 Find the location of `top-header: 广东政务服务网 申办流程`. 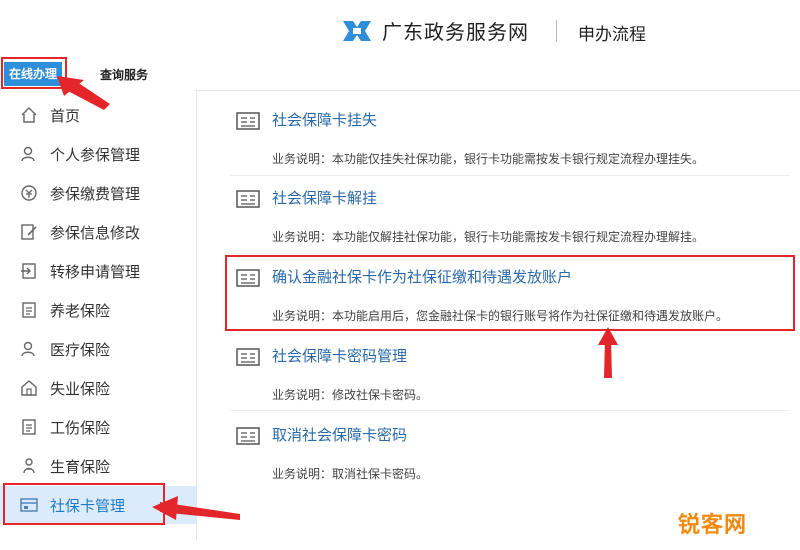

top-header: 广东政务服务网 申办流程 is located at coordinates (400, 29).